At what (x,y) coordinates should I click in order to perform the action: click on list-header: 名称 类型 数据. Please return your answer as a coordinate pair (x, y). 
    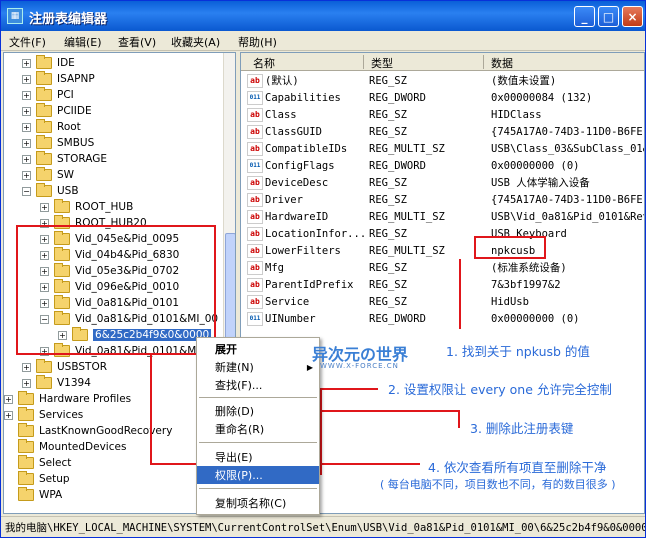
    Looking at the image, I should click on (442, 62).